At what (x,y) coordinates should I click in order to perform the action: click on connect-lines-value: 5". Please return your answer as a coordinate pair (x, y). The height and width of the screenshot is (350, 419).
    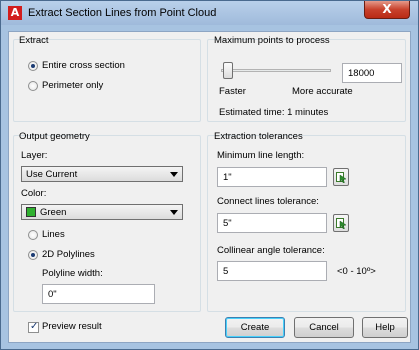
    Looking at the image, I should click on (227, 223).